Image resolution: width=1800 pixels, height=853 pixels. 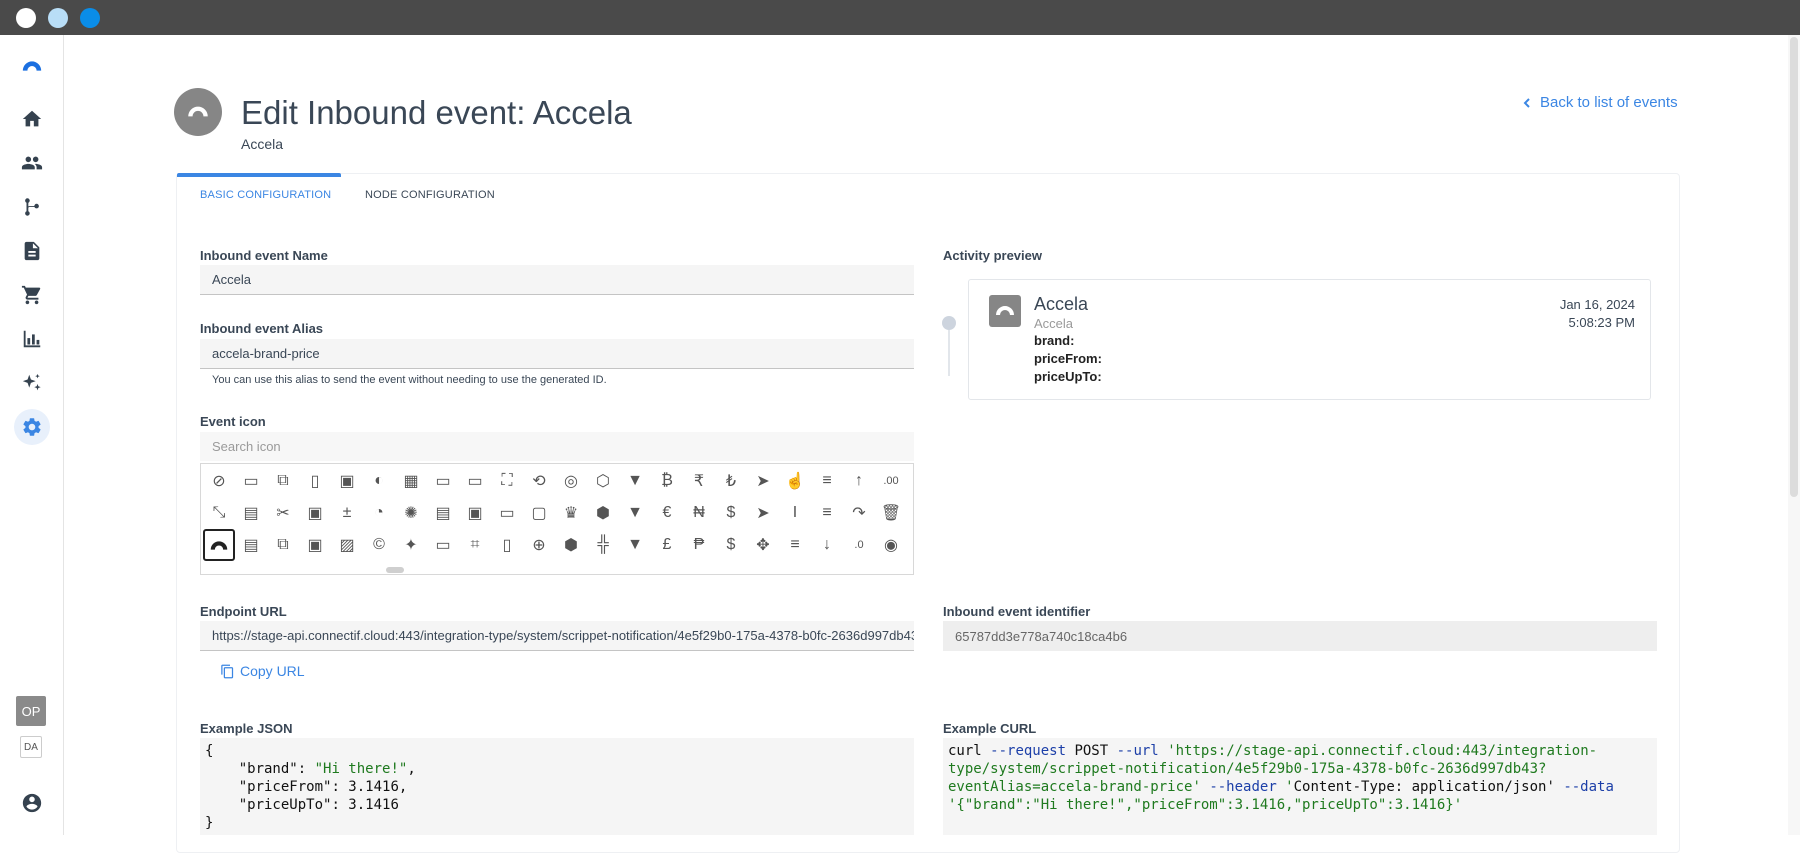 I want to click on dollar-off-icon: $, so click(x=731, y=545).